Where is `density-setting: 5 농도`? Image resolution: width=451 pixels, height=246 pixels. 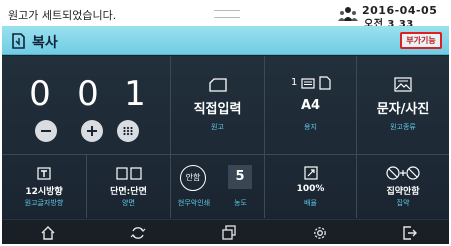 density-setting: 5 농도 is located at coordinates (240, 186).